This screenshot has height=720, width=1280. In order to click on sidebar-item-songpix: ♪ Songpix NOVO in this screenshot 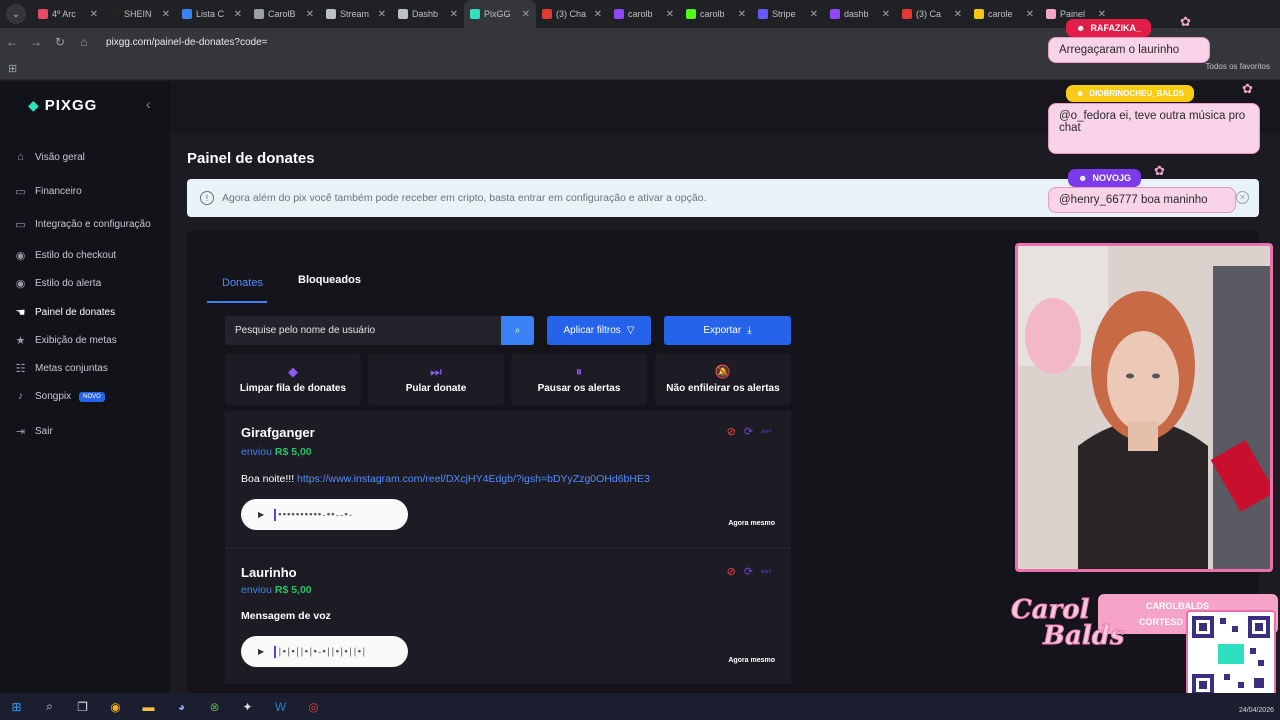, I will do `click(59, 396)`.